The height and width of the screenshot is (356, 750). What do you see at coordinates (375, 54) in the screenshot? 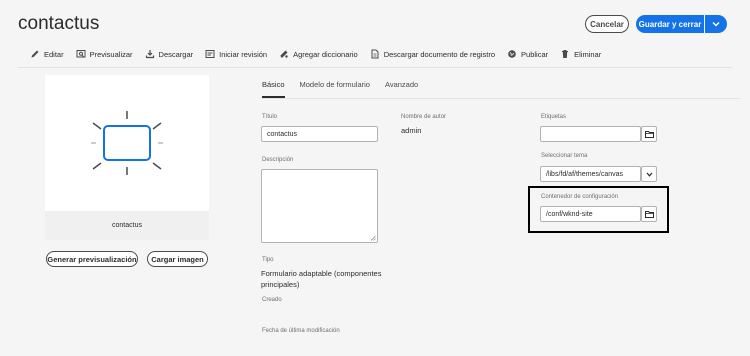
I see `document-icon` at bounding box center [375, 54].